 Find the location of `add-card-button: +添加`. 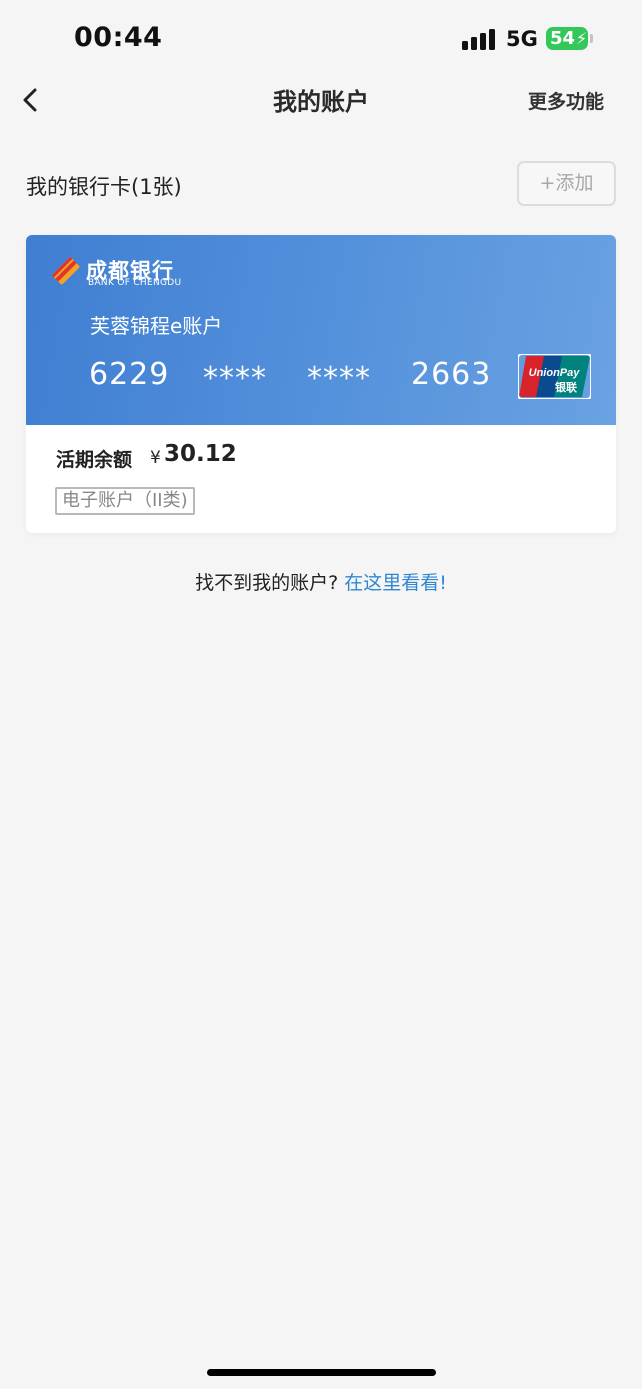

add-card-button: +添加 is located at coordinates (566, 183).